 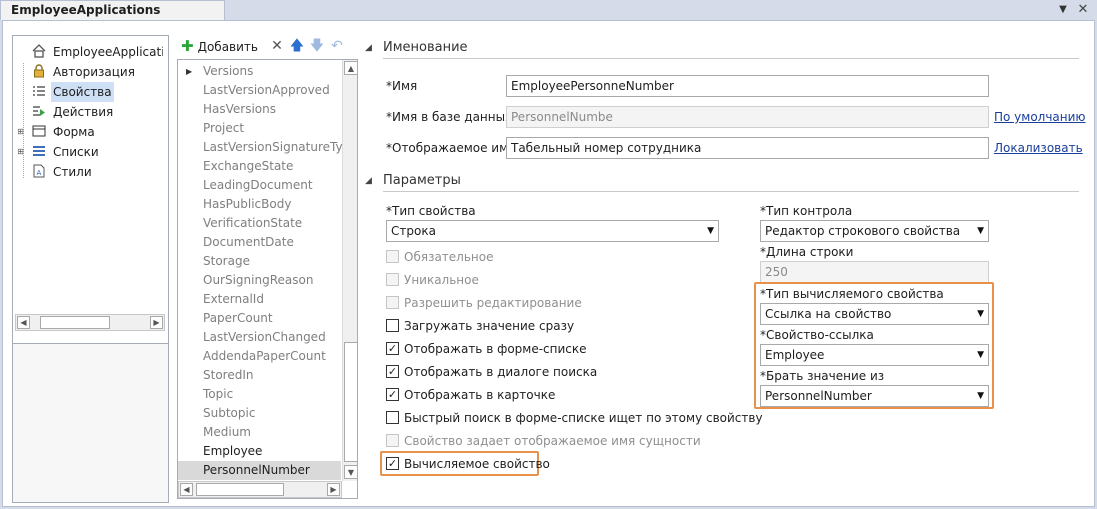 I want to click on list-item: Versions, so click(x=259, y=71).